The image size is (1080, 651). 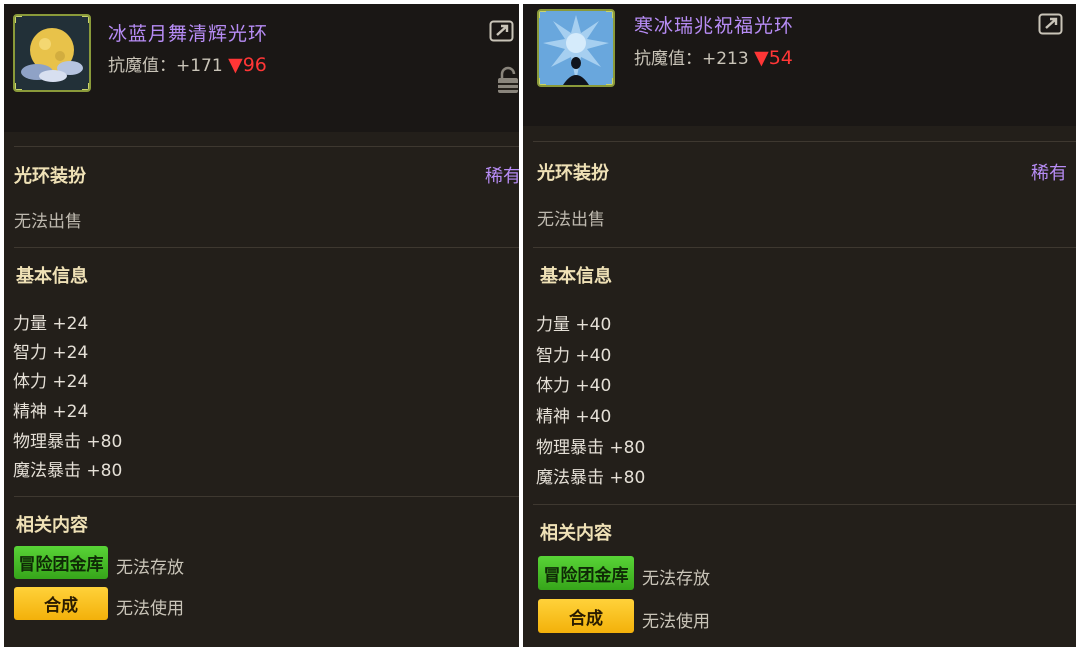 What do you see at coordinates (574, 325) in the screenshot?
I see `stat-line: 力量 +40` at bounding box center [574, 325].